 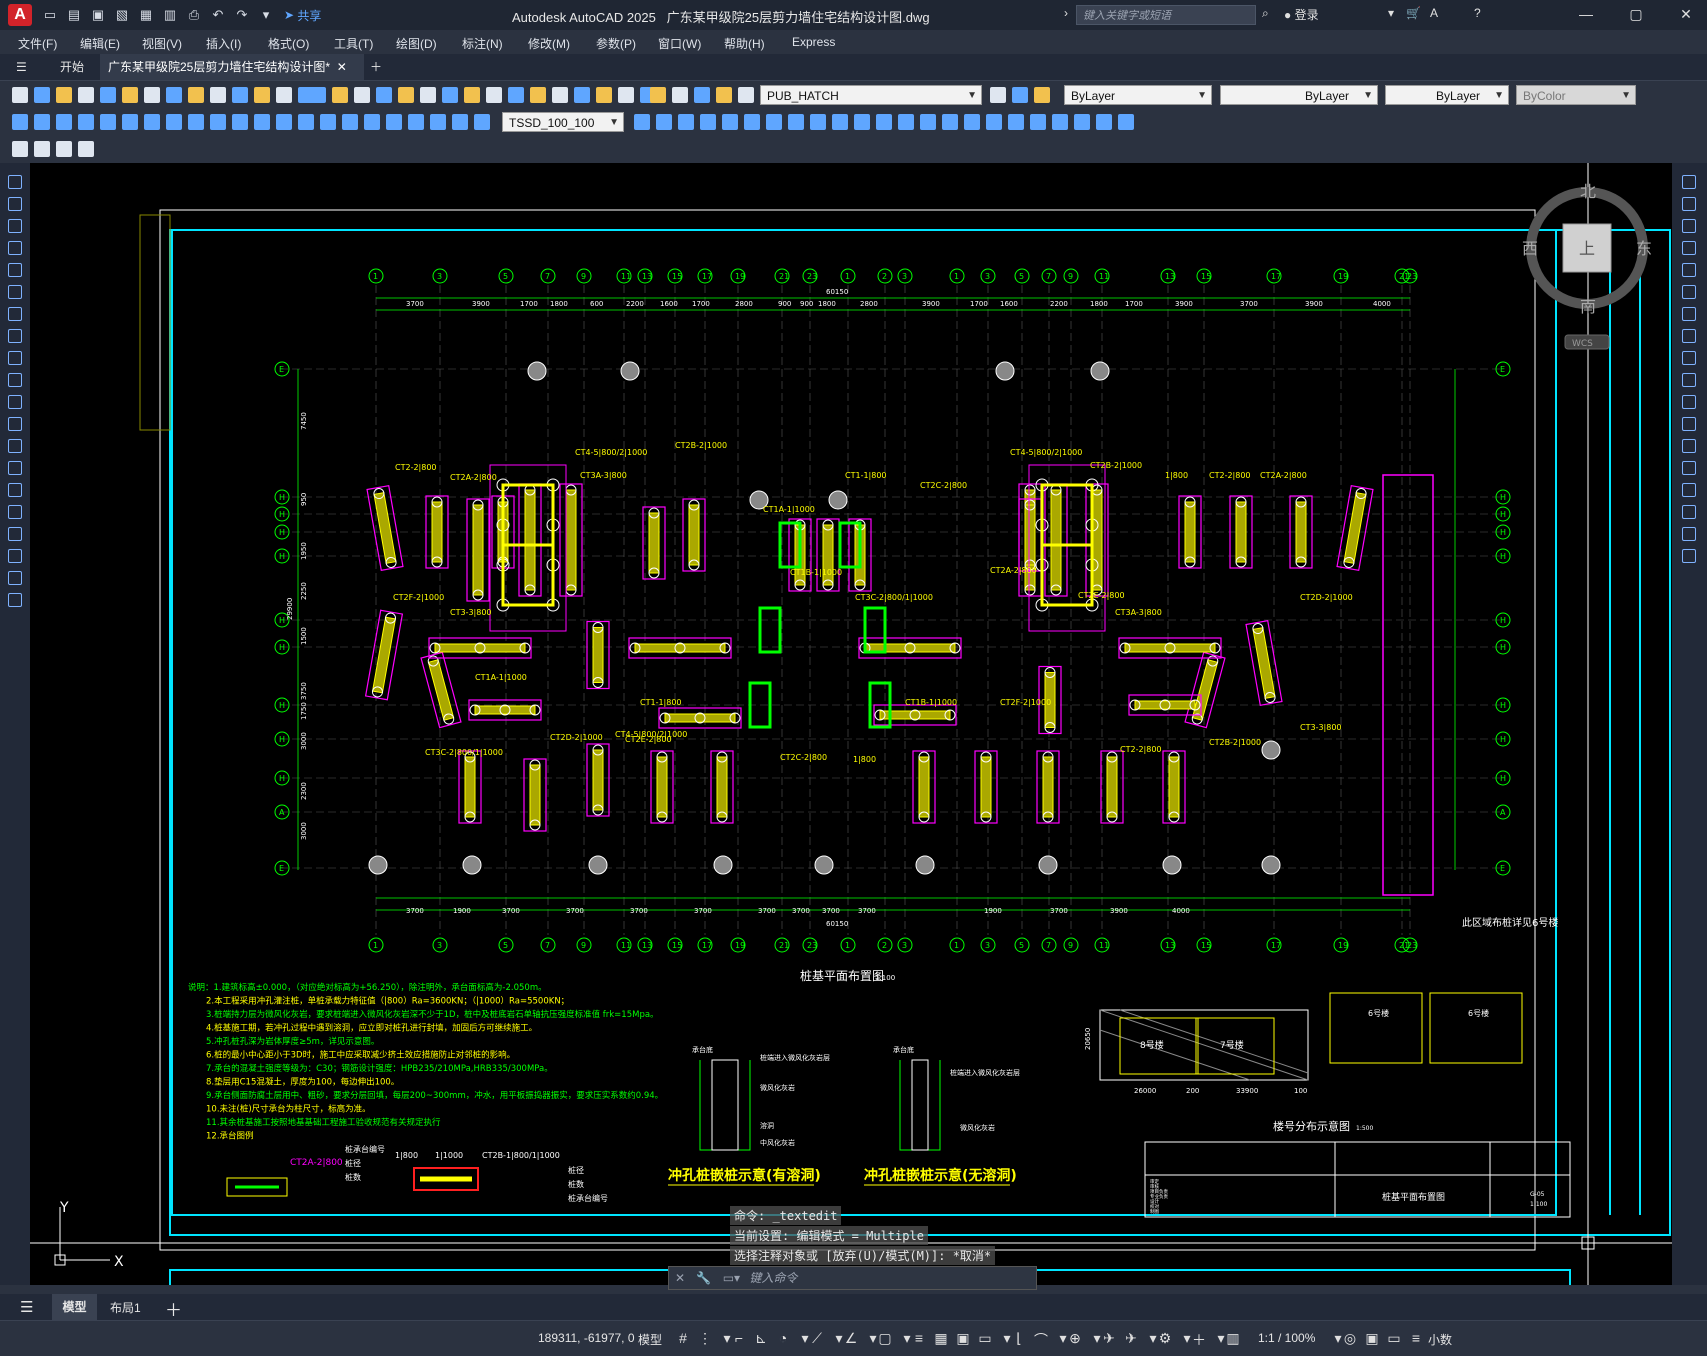 I want to click on status-toggle-icon: ✈, so click(x=1131, y=1338).